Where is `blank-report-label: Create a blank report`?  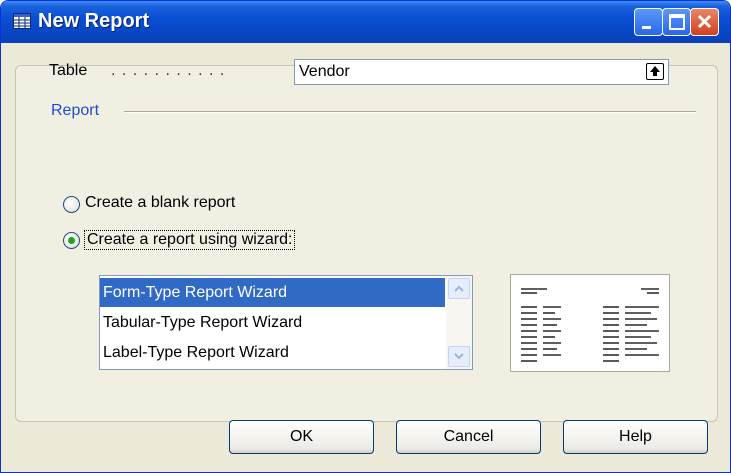 blank-report-label: Create a blank report is located at coordinates (160, 203).